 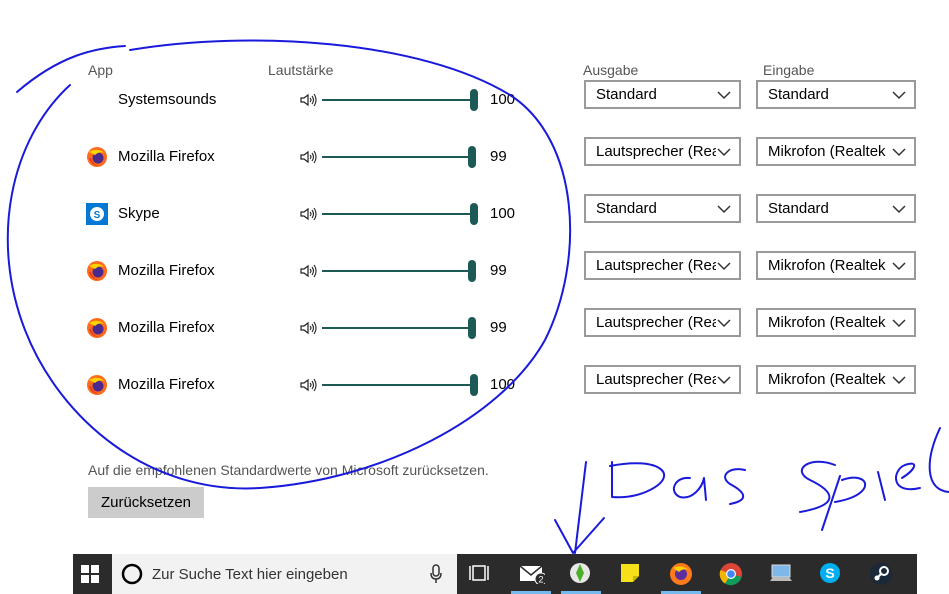 What do you see at coordinates (881, 486) in the screenshot?
I see `ink-letter-i` at bounding box center [881, 486].